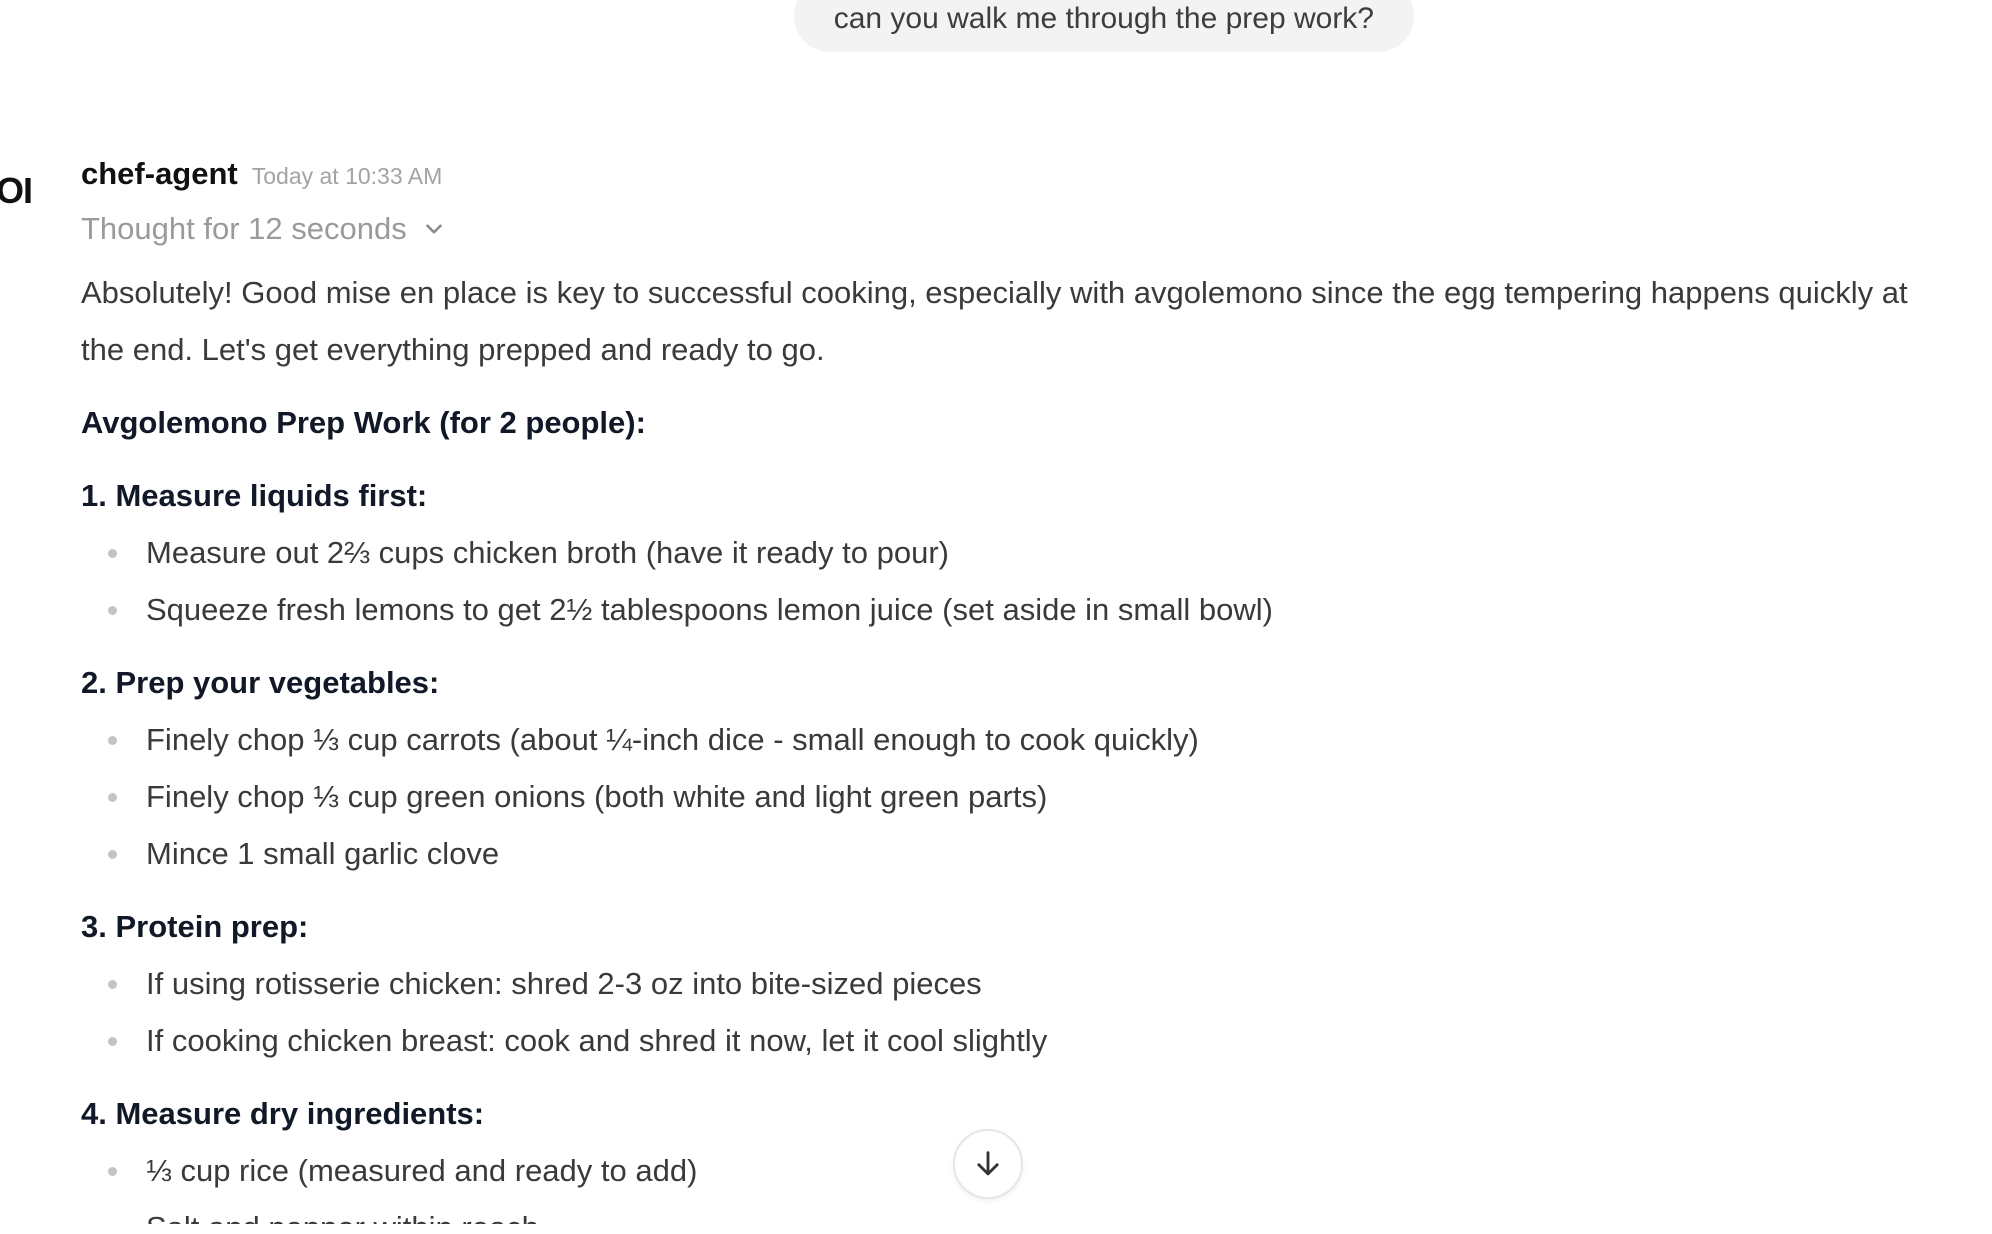 The image size is (1992, 1234). What do you see at coordinates (1103, 18) in the screenshot?
I see `user-message-text: can you walk me through the prep work?` at bounding box center [1103, 18].